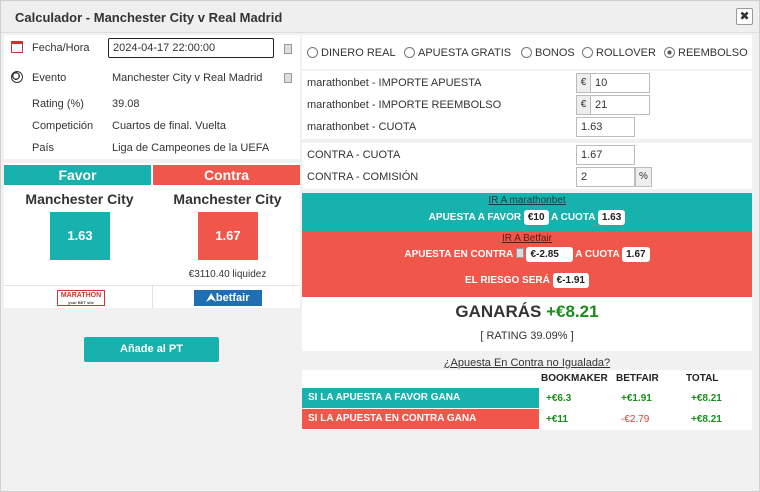 Image resolution: width=760 pixels, height=492 pixels. Describe the element at coordinates (549, 254) in the screenshot. I see `contra-stake-chip: €-2.85` at that location.